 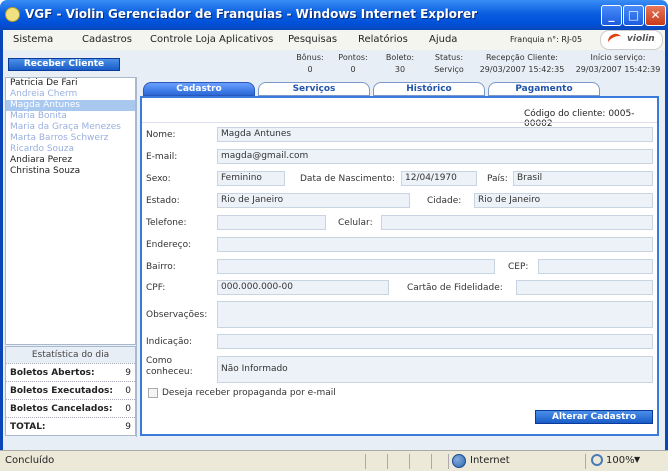 I want to click on conheceu-label: Como conheceu:, so click(x=169, y=366).